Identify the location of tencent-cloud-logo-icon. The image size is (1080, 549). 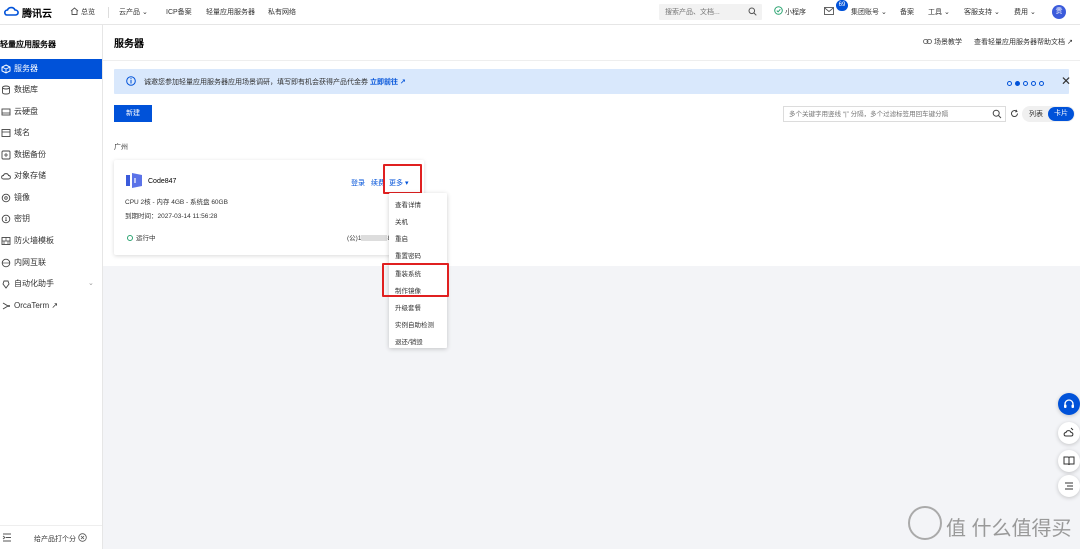
(11, 12).